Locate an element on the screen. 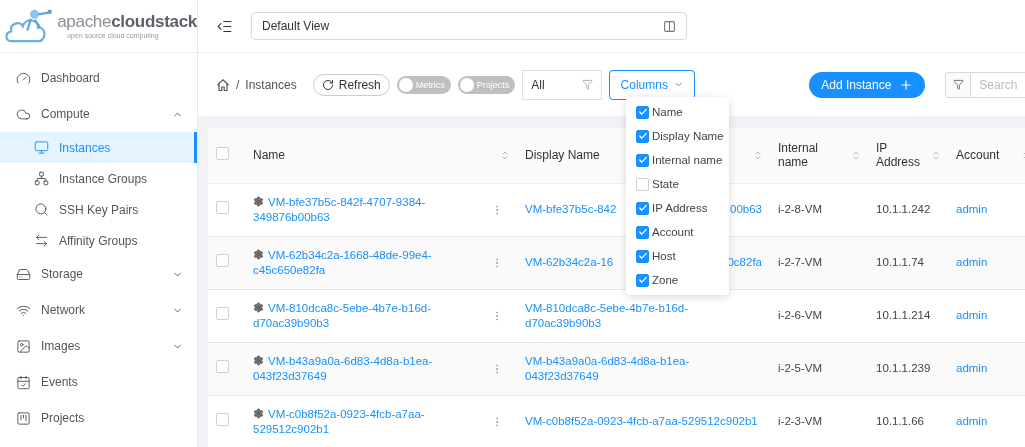 Image resolution: width=1025 pixels, height=447 pixels. column-option: Host is located at coordinates (677, 256).